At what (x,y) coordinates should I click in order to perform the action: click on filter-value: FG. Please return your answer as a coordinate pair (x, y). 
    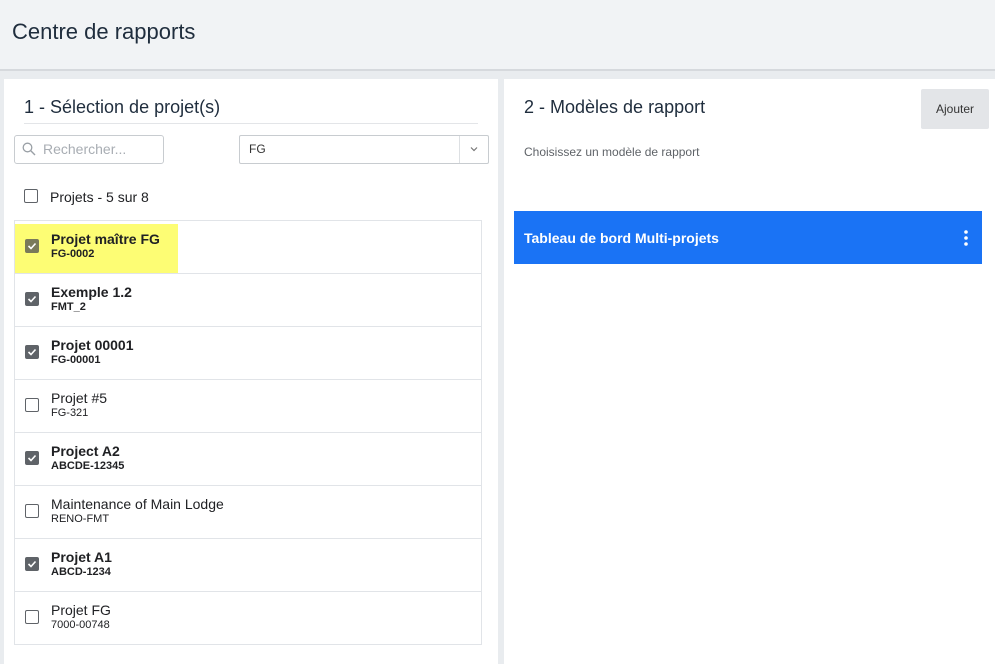
    Looking at the image, I should click on (257, 149).